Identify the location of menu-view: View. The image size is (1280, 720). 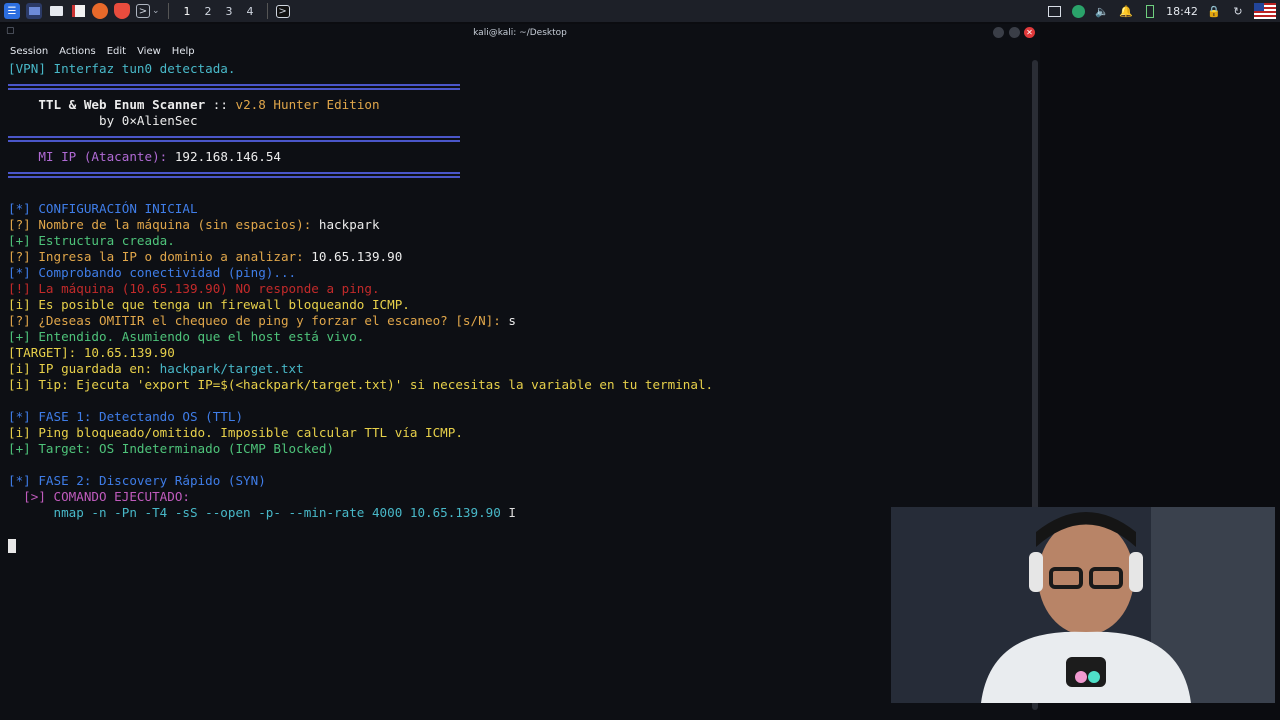
(149, 51).